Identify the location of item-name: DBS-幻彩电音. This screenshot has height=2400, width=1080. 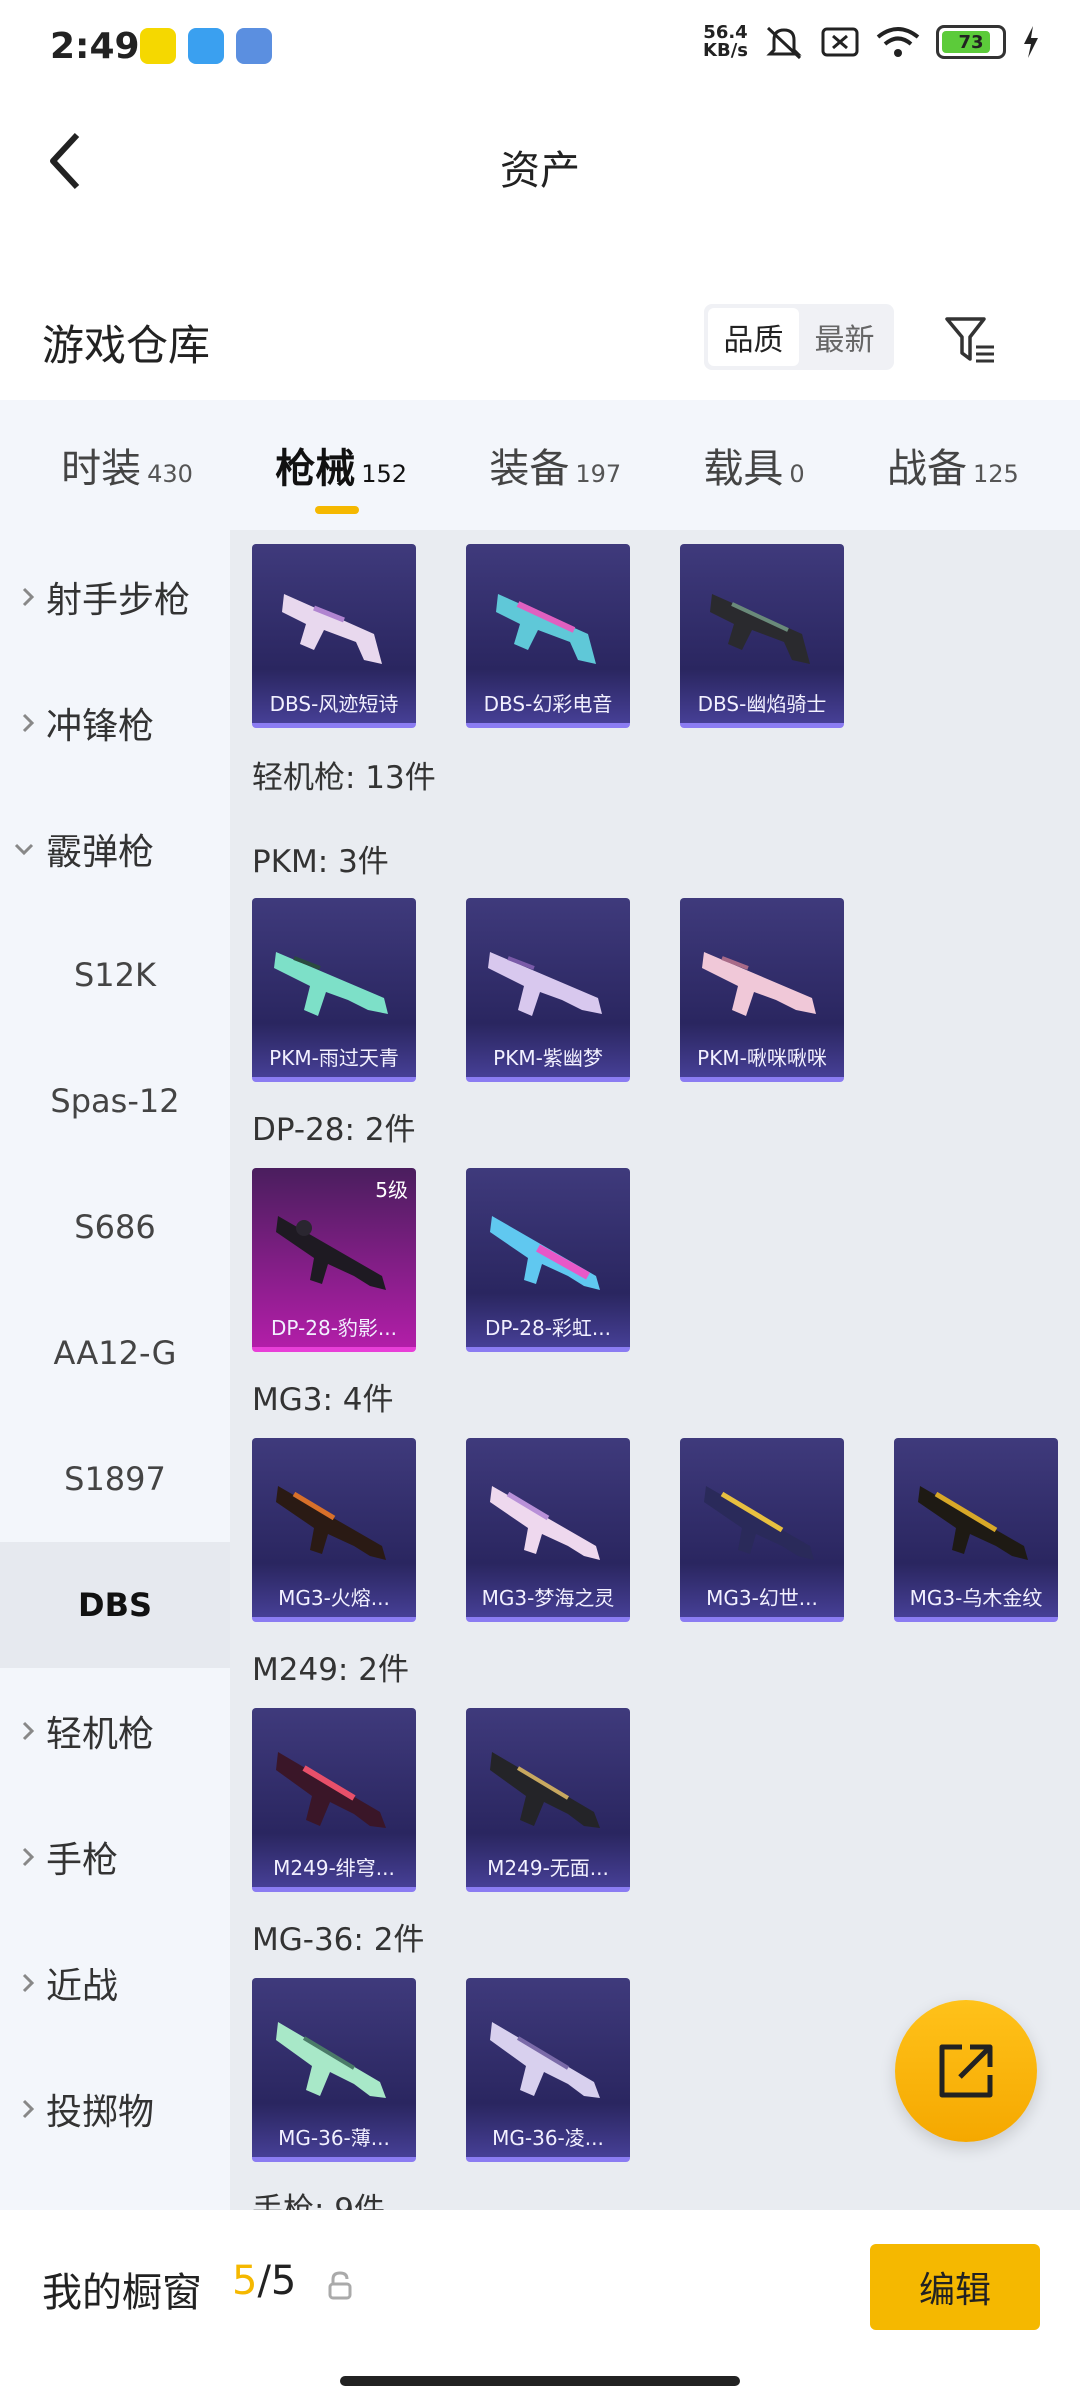
(548, 704).